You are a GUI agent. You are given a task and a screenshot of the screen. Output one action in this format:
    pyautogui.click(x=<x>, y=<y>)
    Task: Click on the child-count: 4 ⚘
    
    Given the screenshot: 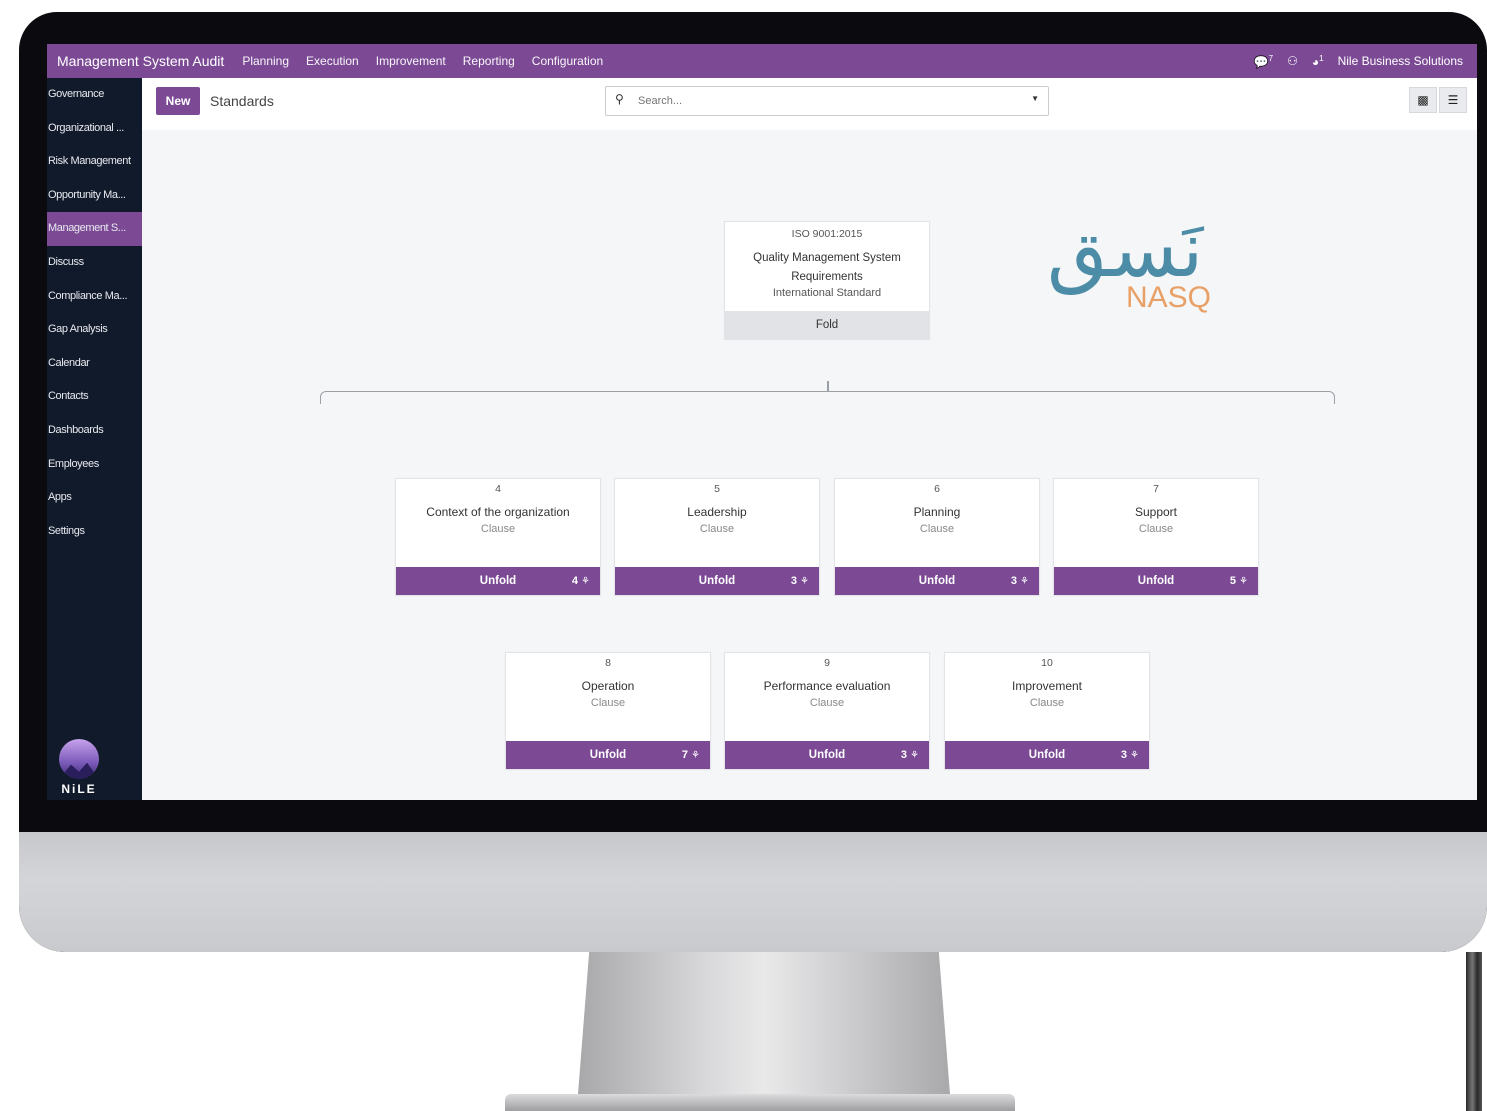 What is the action you would take?
    pyautogui.click(x=580, y=581)
    